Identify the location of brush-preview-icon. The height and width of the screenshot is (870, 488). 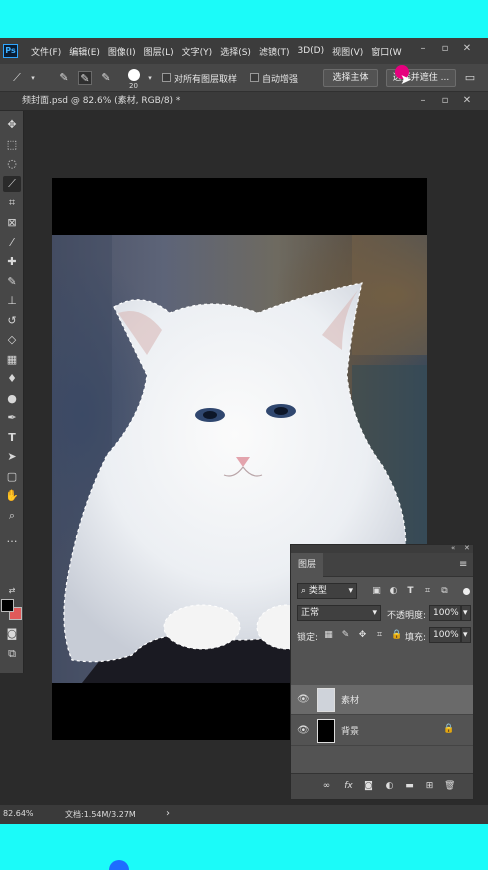
(134, 75).